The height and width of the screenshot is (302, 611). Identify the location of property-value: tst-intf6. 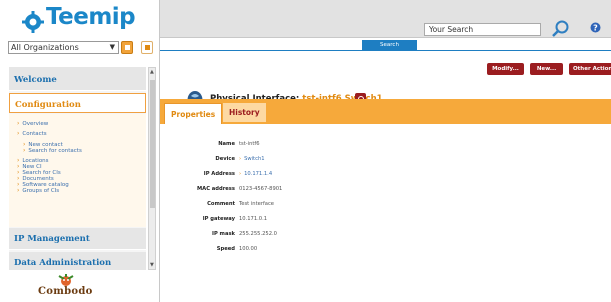
(249, 144).